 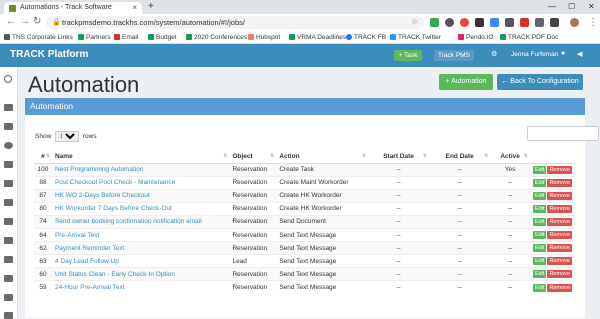 What do you see at coordinates (8, 183) in the screenshot?
I see `users-icon` at bounding box center [8, 183].